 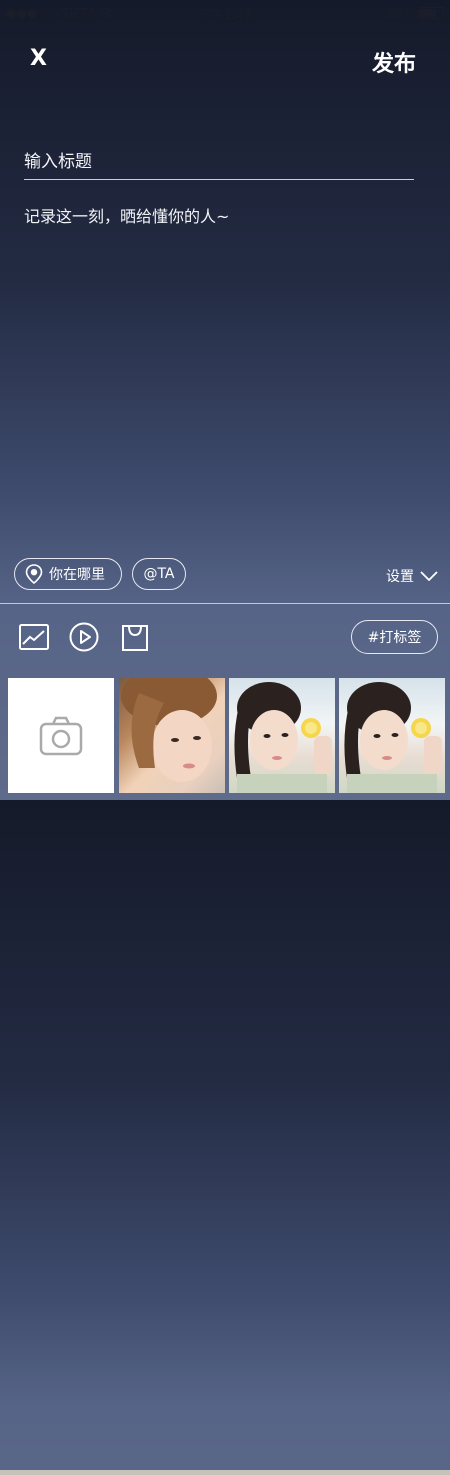 I want to click on battery-fill, so click(x=428, y=13).